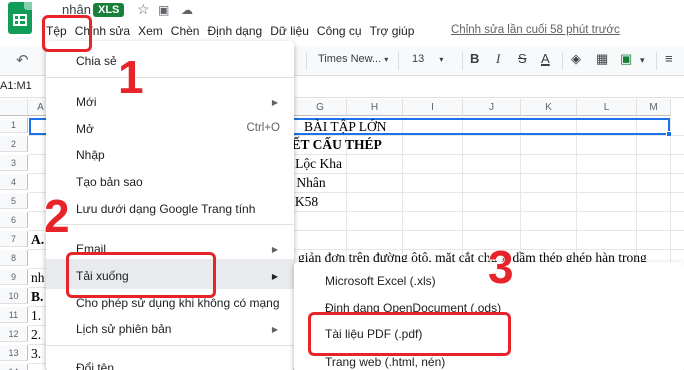 The image size is (684, 370). Describe the element at coordinates (498, 59) in the screenshot. I see `italic-button: I` at that location.